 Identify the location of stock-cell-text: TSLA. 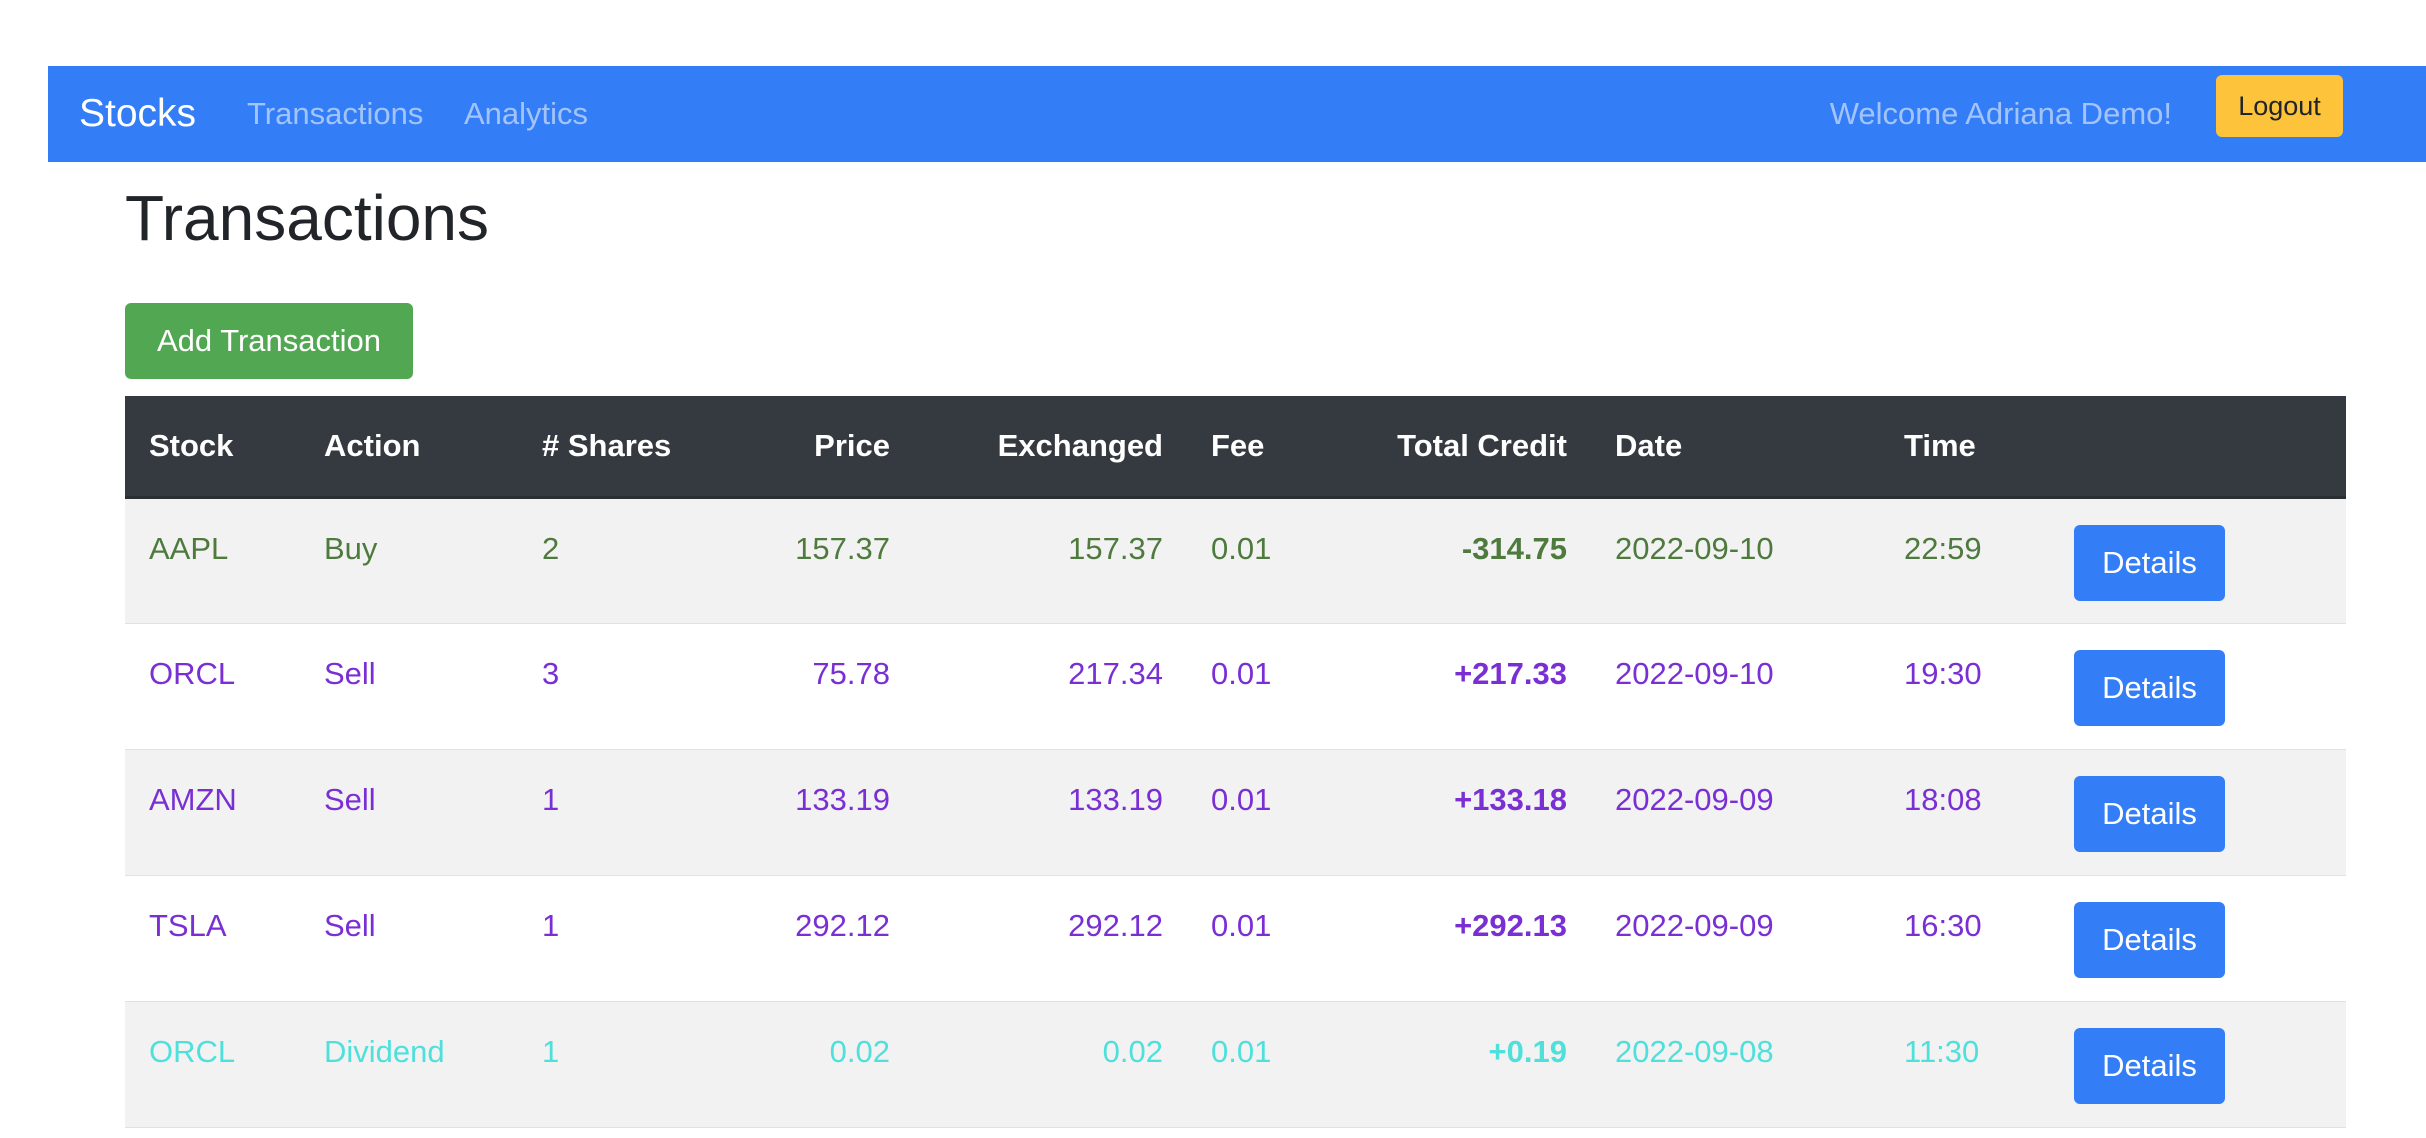
(188, 925).